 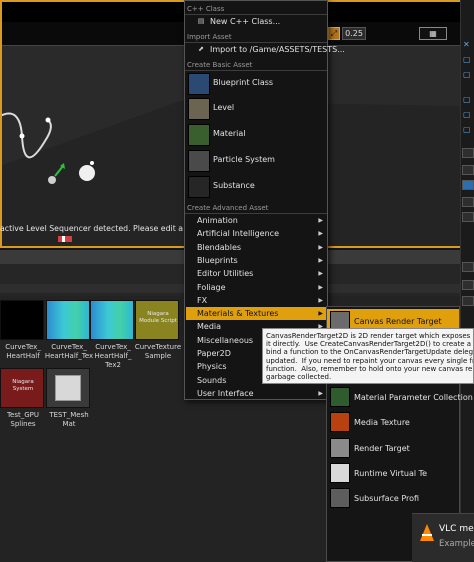 I want to click on menu-item-label: Editor Utilities, so click(x=225, y=274).